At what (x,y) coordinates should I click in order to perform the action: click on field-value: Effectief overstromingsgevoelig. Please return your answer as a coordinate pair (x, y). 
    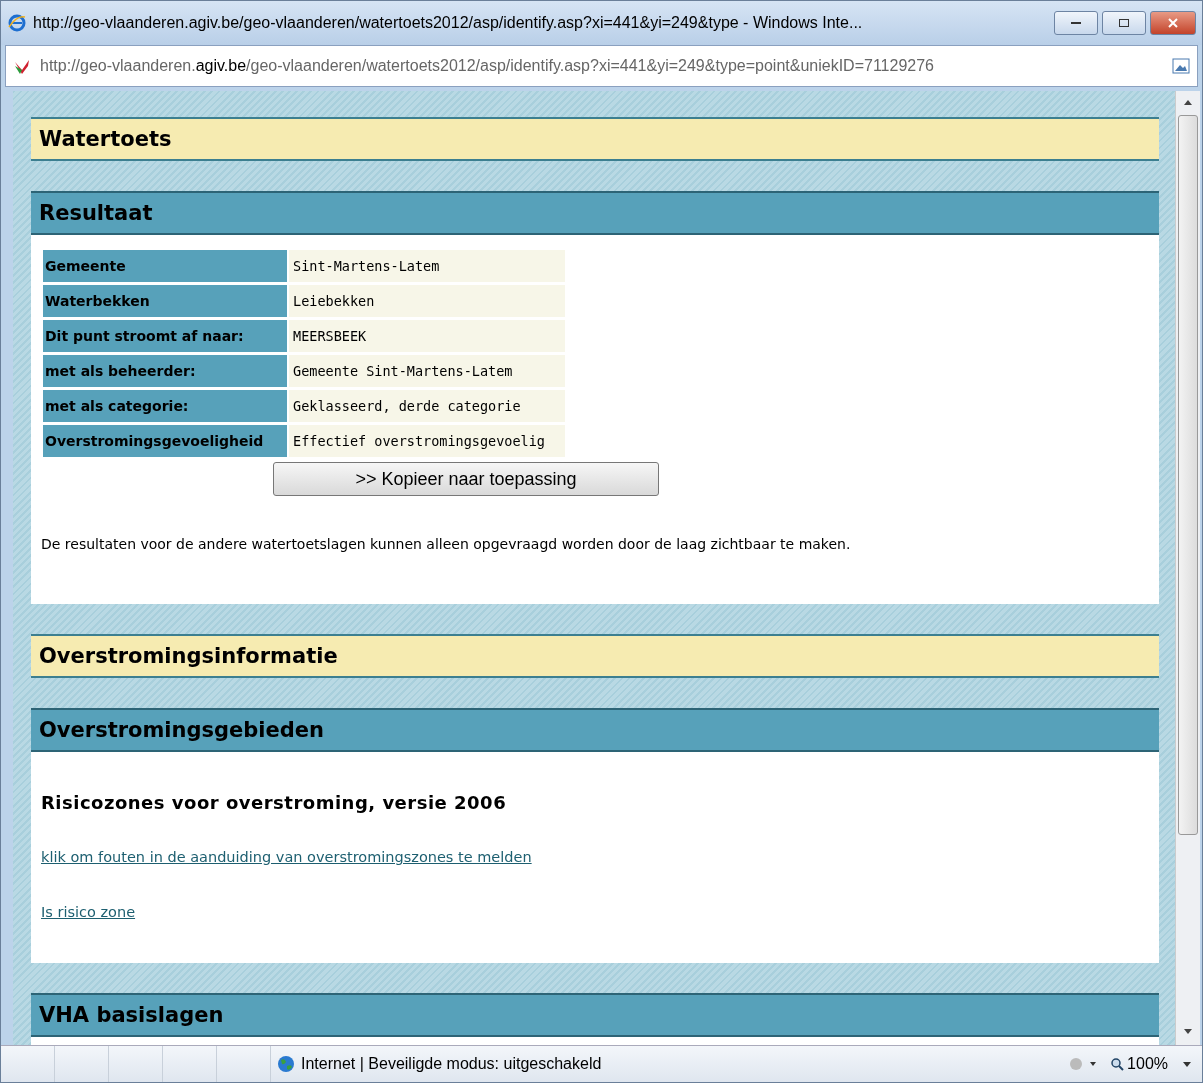
    Looking at the image, I should click on (427, 441).